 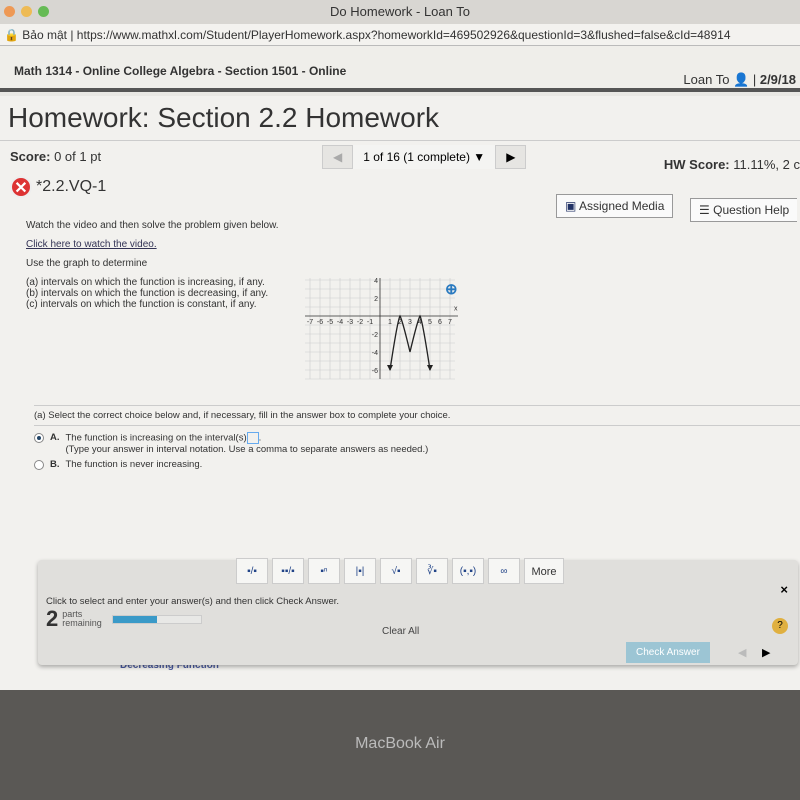 I want to click on y-tick-label: -2, so click(x=375, y=335).